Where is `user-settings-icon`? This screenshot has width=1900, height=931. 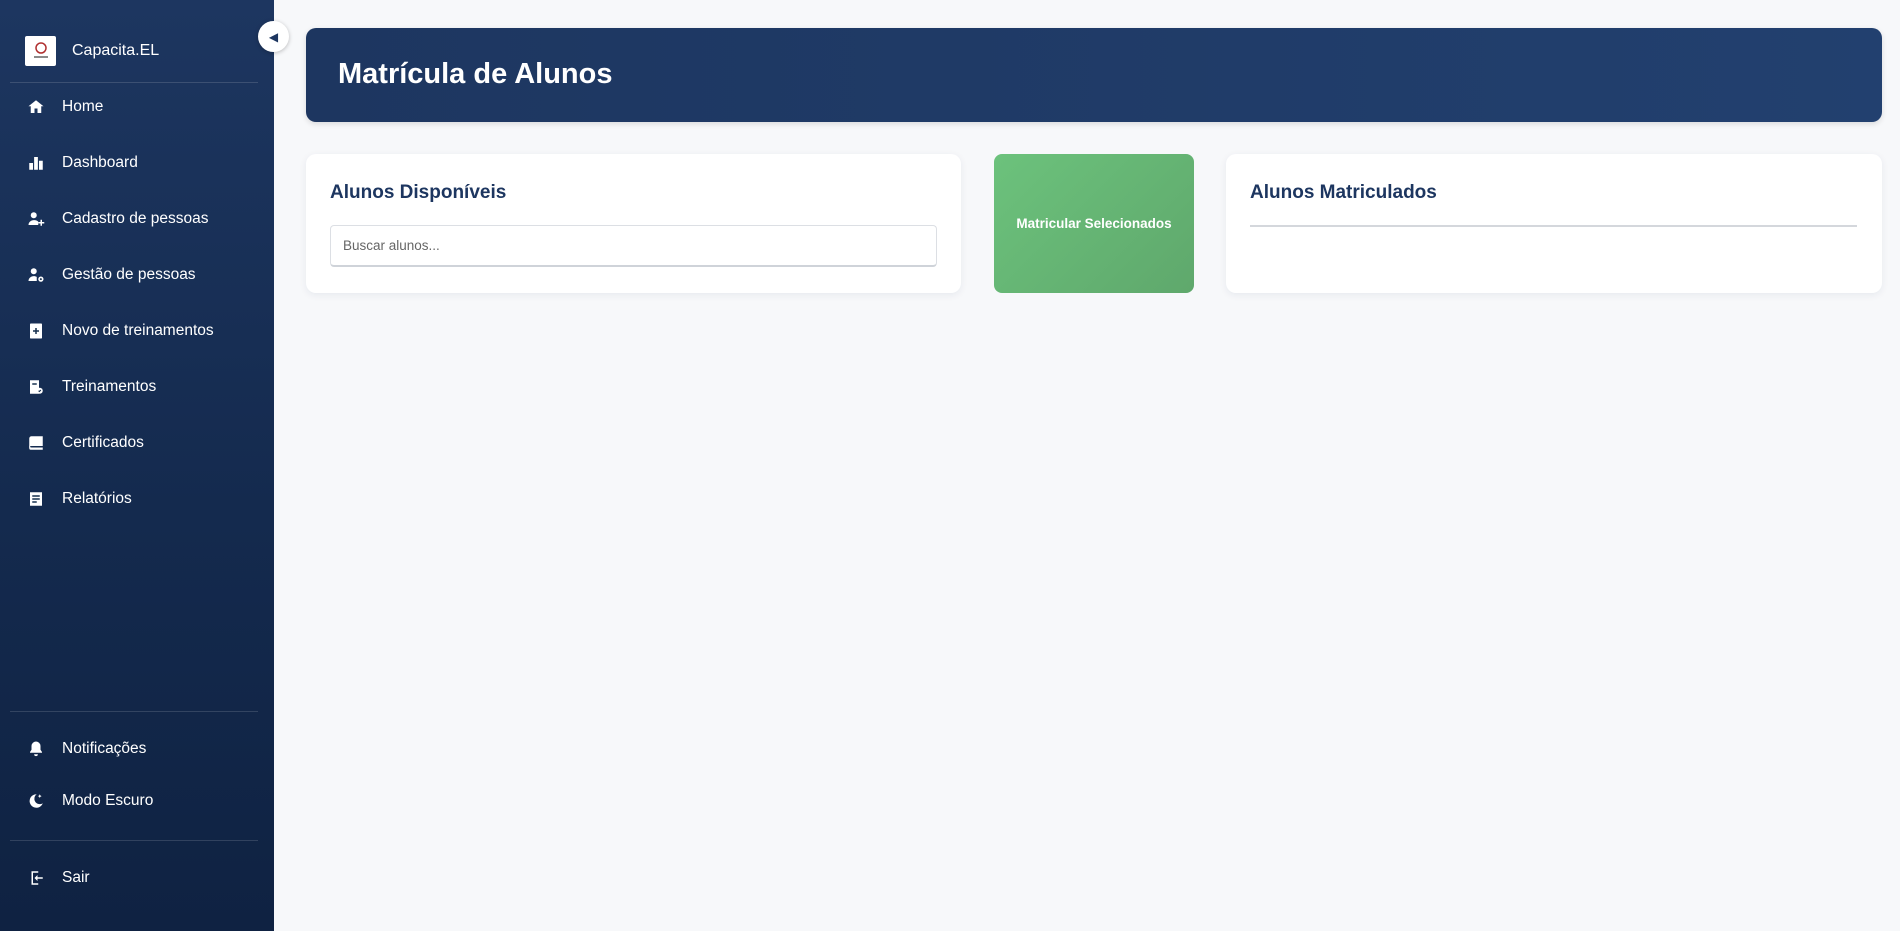
user-settings-icon is located at coordinates (36, 275).